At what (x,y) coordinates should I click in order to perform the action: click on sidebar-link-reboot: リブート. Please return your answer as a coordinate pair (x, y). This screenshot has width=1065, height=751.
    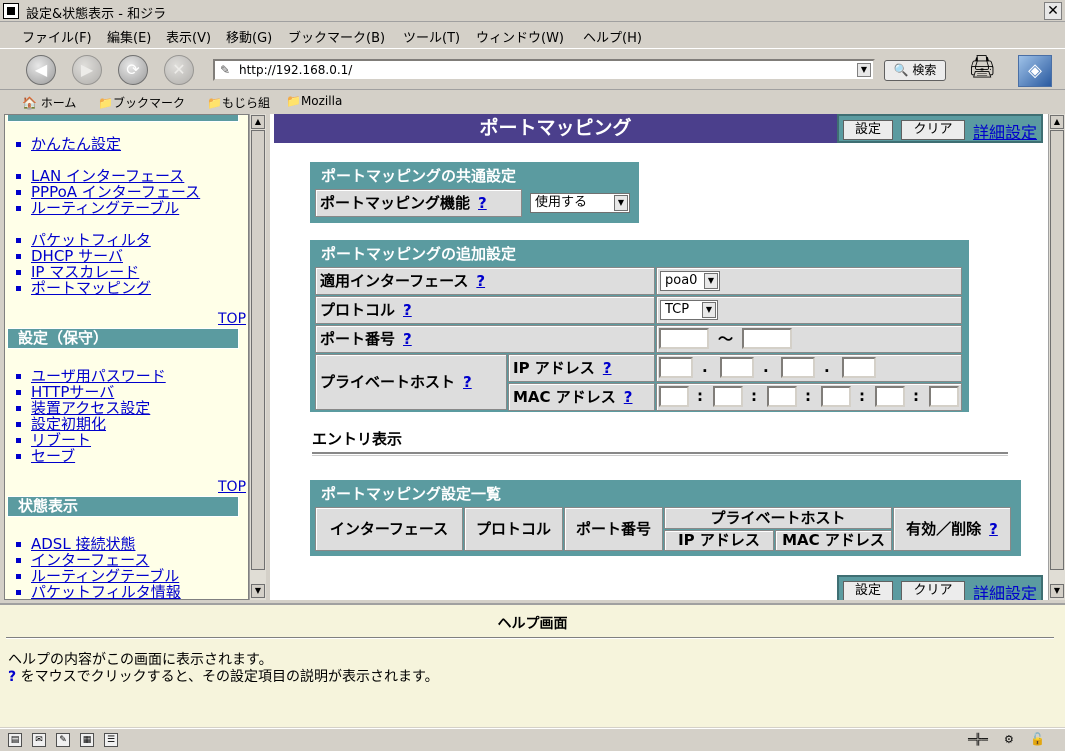
    Looking at the image, I should click on (53, 440).